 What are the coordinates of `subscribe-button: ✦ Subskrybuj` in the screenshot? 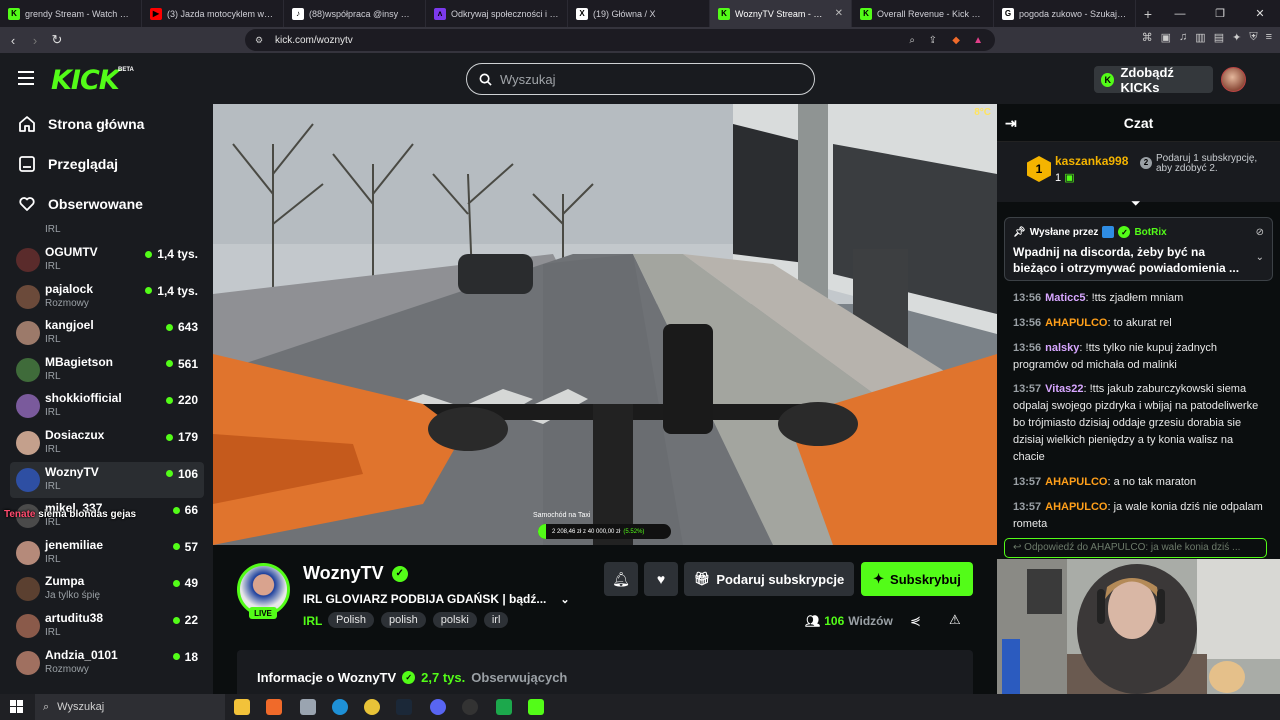 It's located at (917, 579).